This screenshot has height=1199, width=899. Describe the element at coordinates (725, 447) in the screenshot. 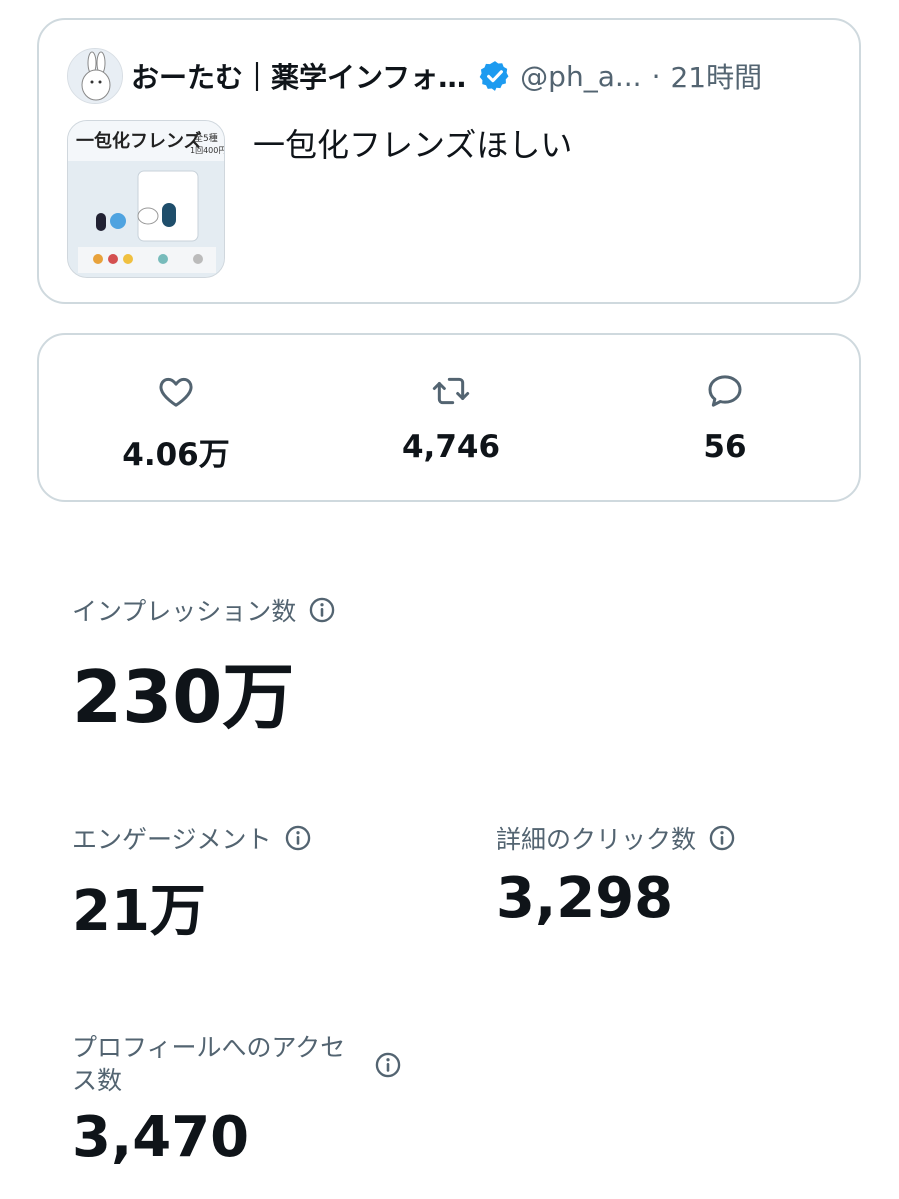

I see `reply-count: 56` at that location.